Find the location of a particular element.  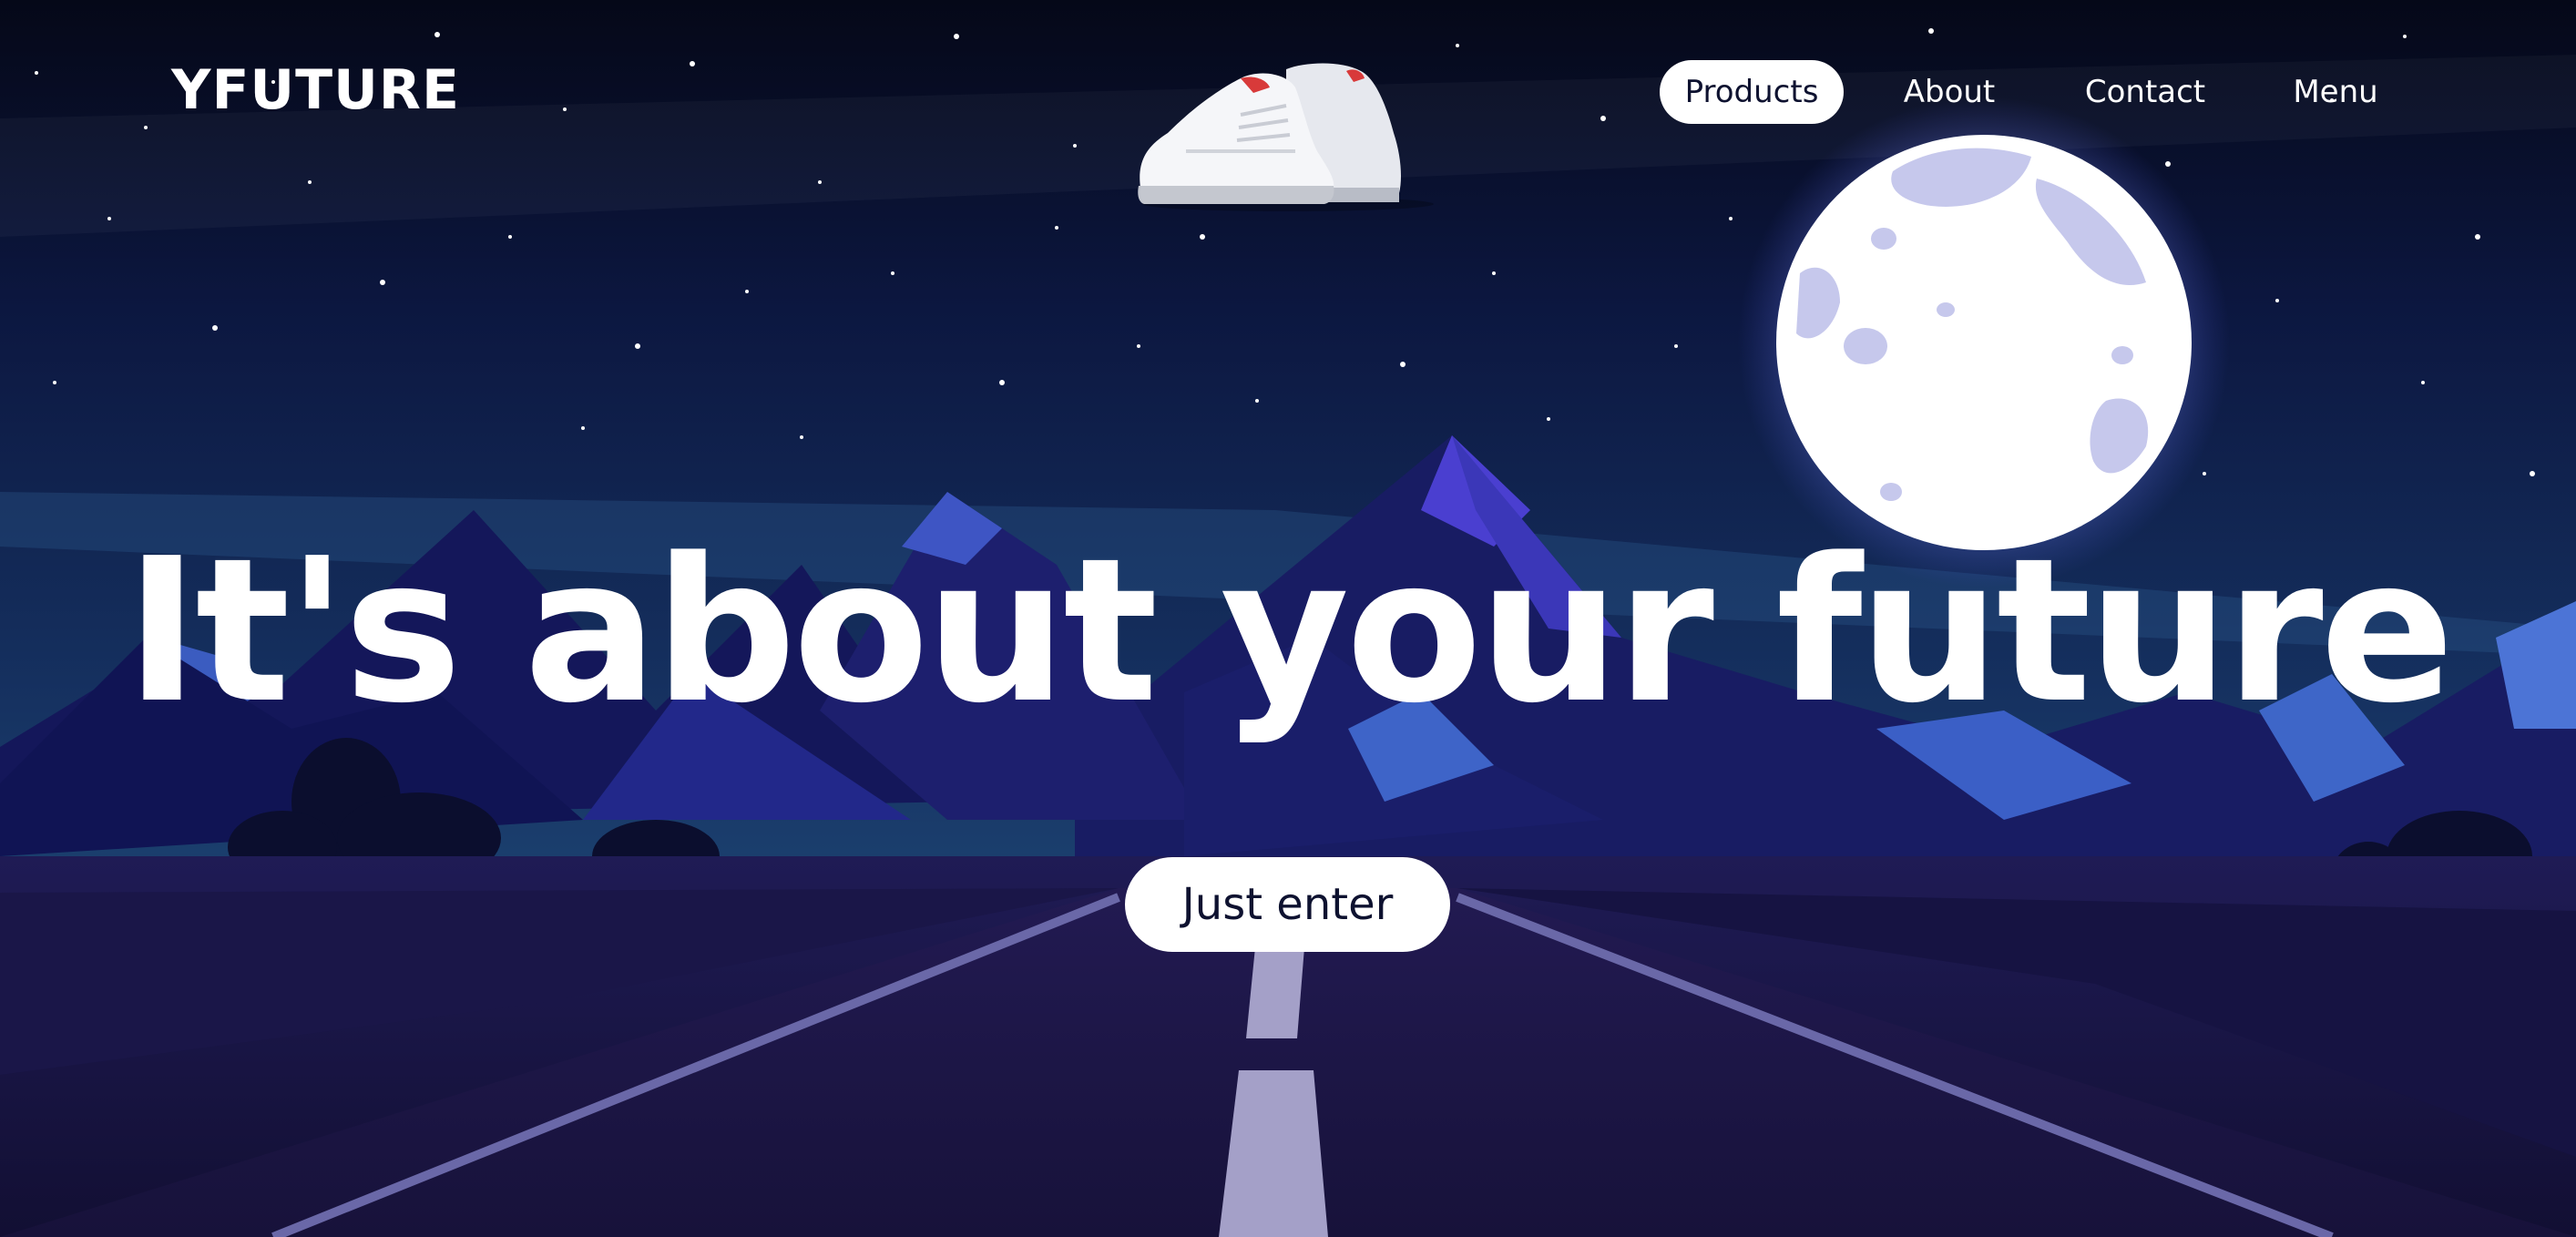

nav-item-contact: Contact is located at coordinates (2145, 92).